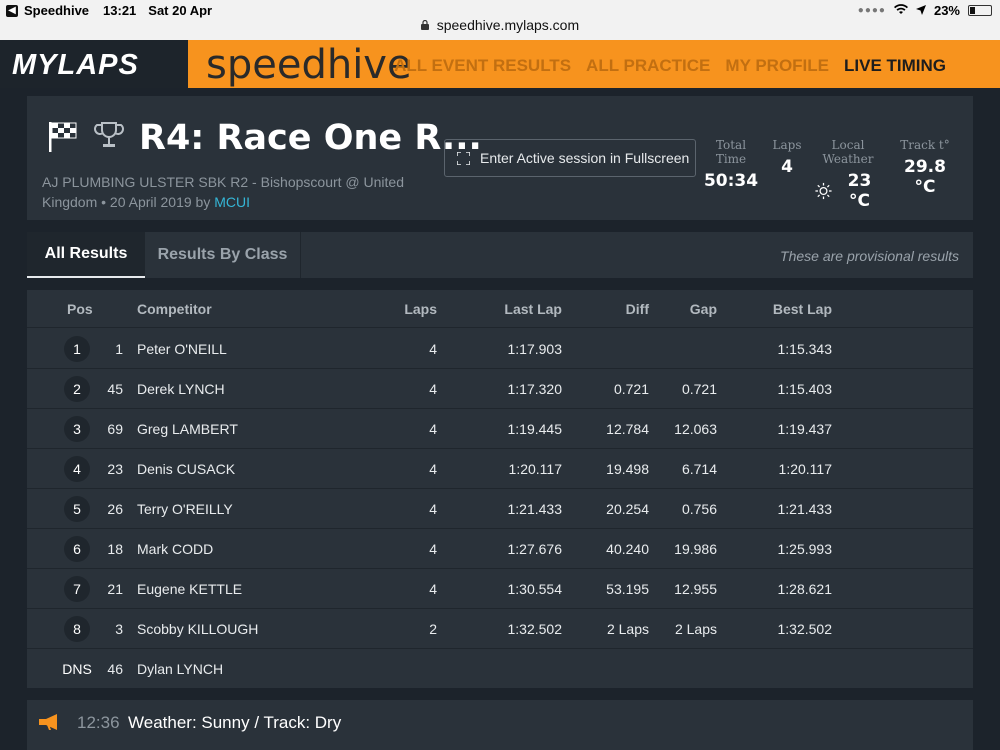  I want to click on mylaps-logo: MYLAPS, so click(75, 65).